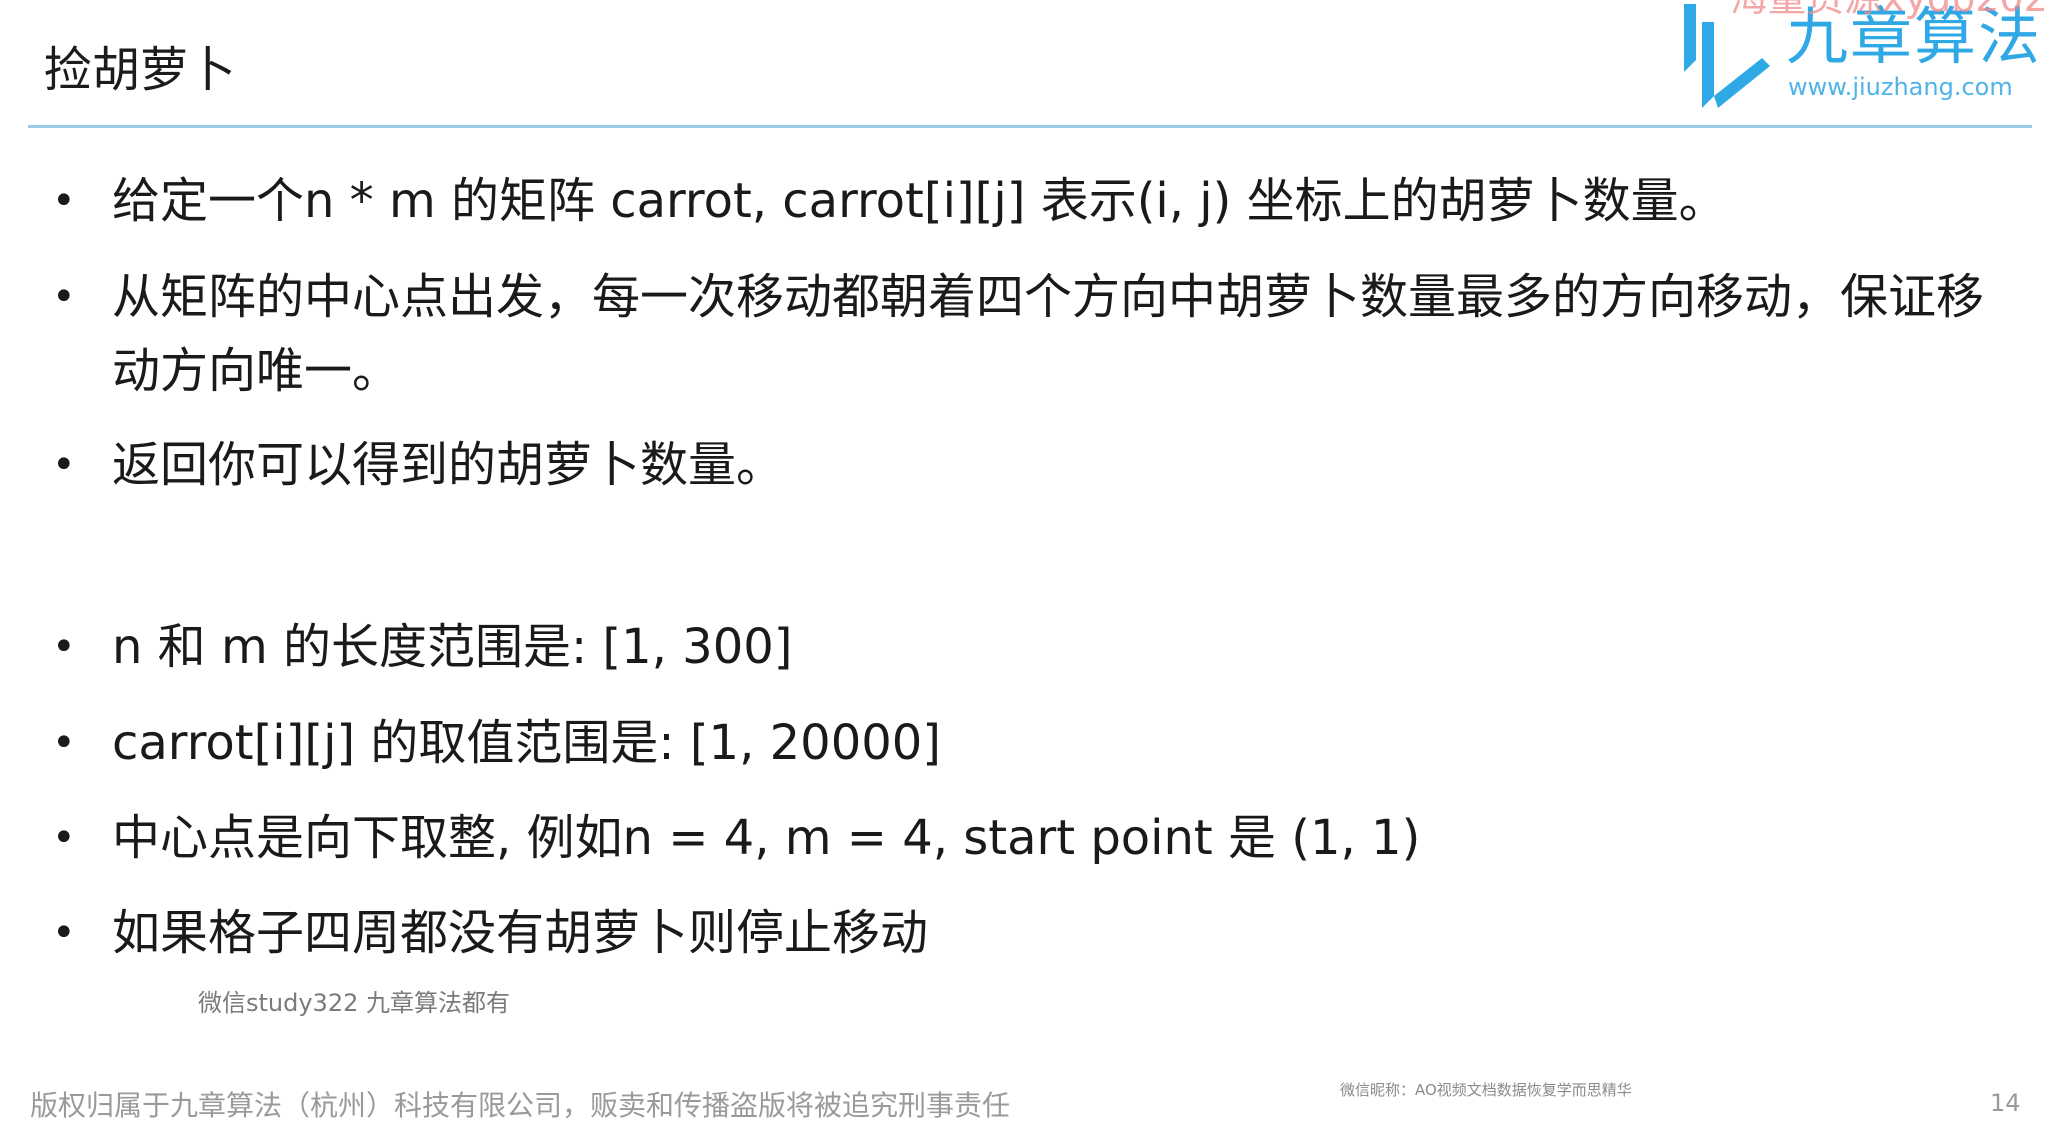 The height and width of the screenshot is (1124, 2047). What do you see at coordinates (520, 933) in the screenshot?
I see `bullet-text: 如果格子四周都没有胡萝卜则停止移动` at bounding box center [520, 933].